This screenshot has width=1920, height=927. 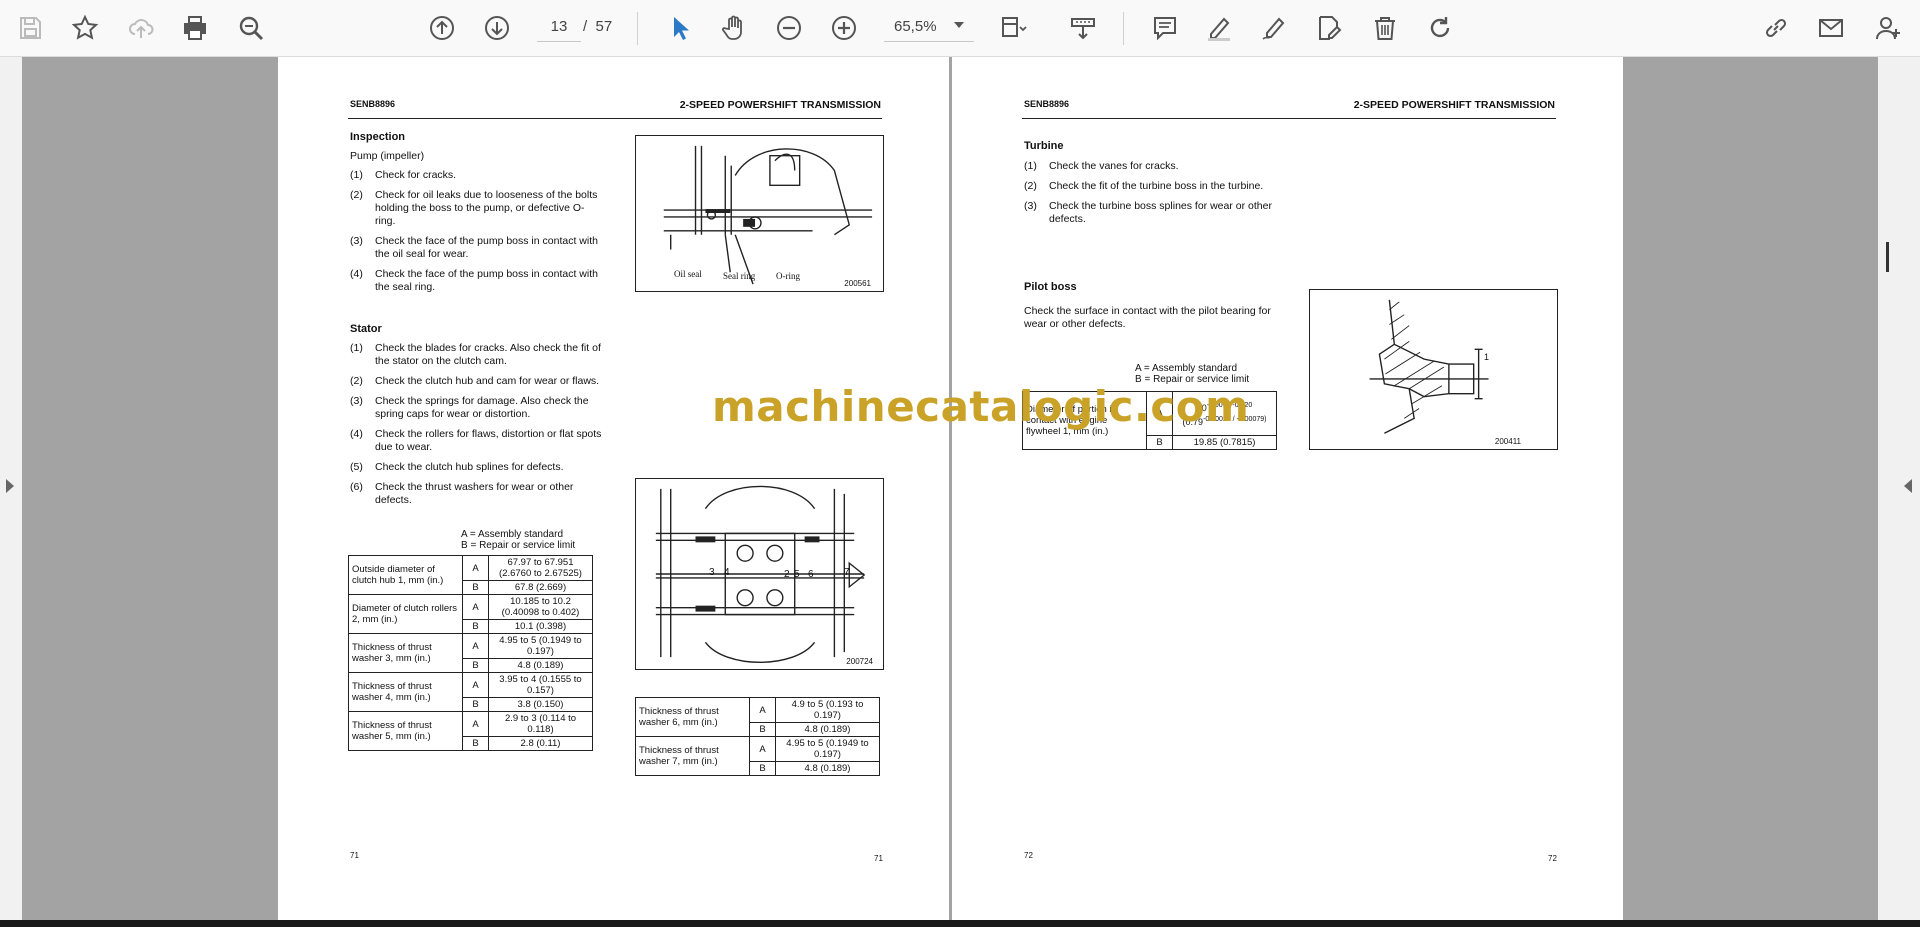 I want to click on zoom-search-icon, so click(x=251, y=28).